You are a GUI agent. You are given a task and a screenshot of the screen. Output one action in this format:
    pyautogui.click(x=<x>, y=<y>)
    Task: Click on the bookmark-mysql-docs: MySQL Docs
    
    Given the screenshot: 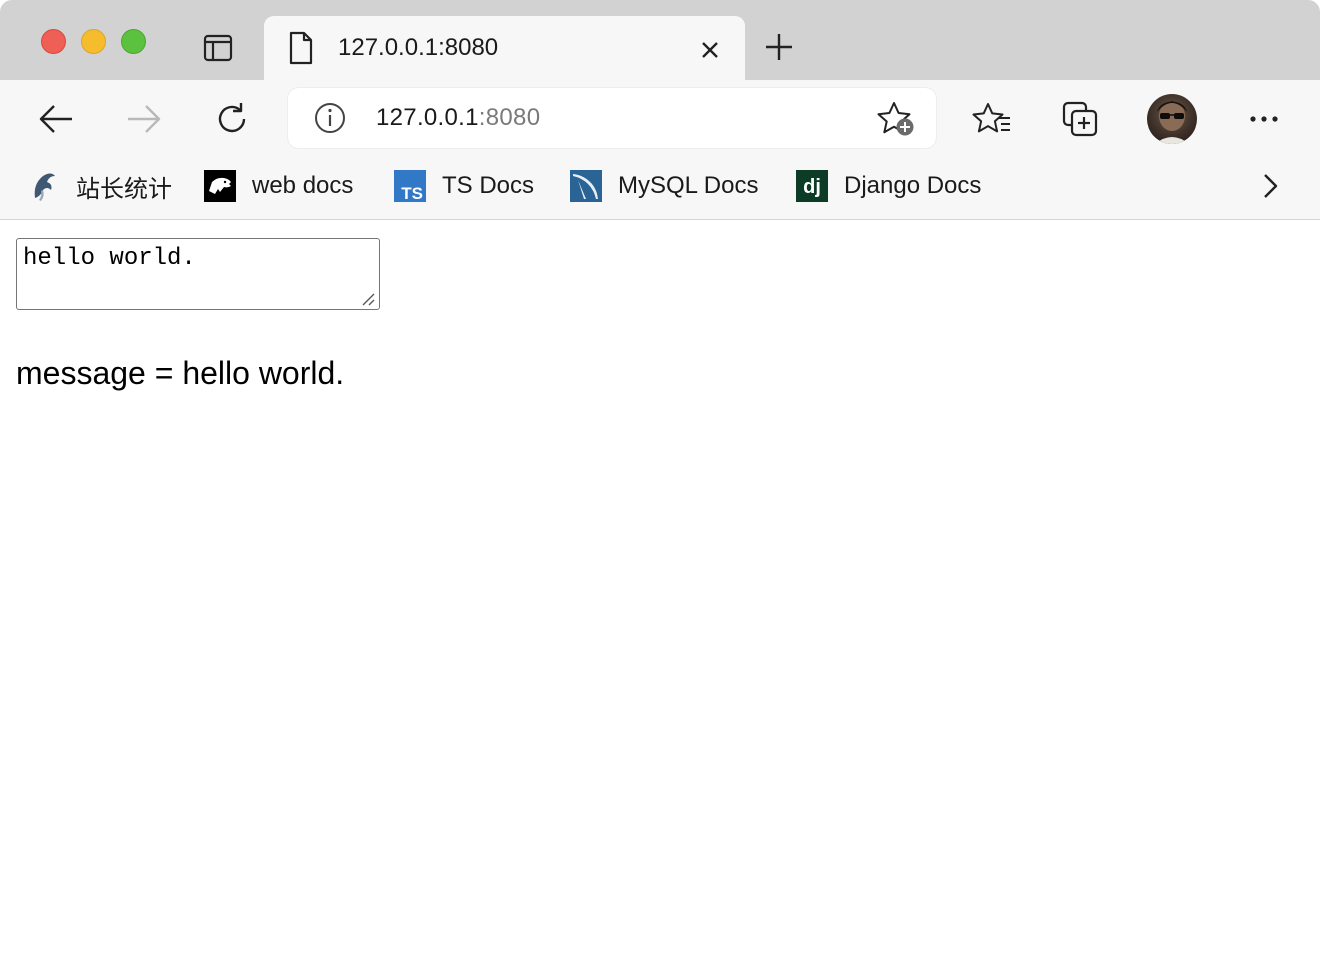 What is the action you would take?
    pyautogui.click(x=664, y=186)
    